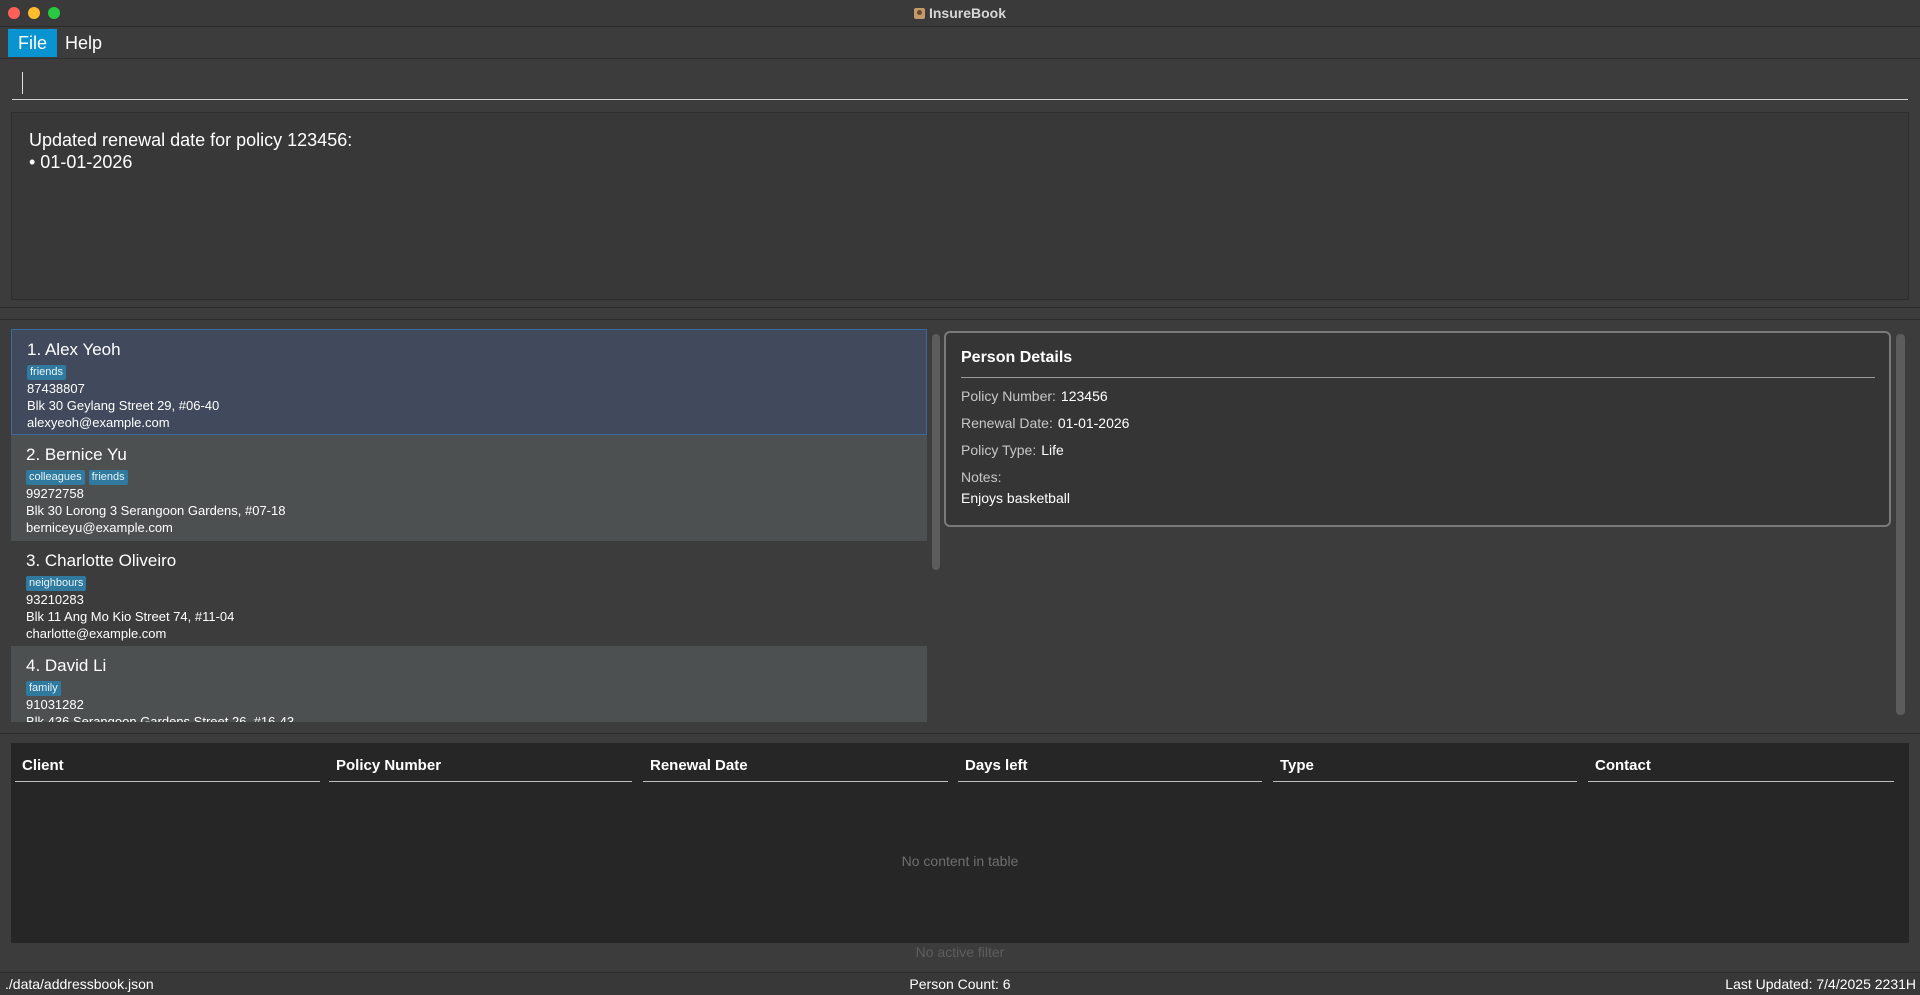  I want to click on command-box, so click(960, 83).